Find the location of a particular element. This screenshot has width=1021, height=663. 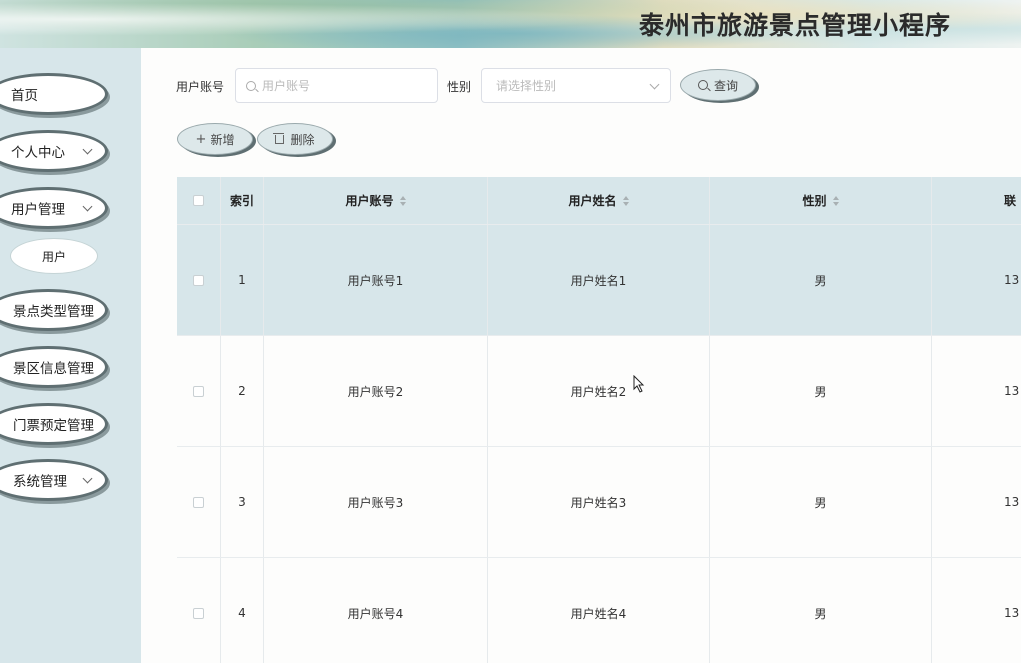

sidebar-item-ticket-booking: 门票预定管理 is located at coordinates (54, 424).